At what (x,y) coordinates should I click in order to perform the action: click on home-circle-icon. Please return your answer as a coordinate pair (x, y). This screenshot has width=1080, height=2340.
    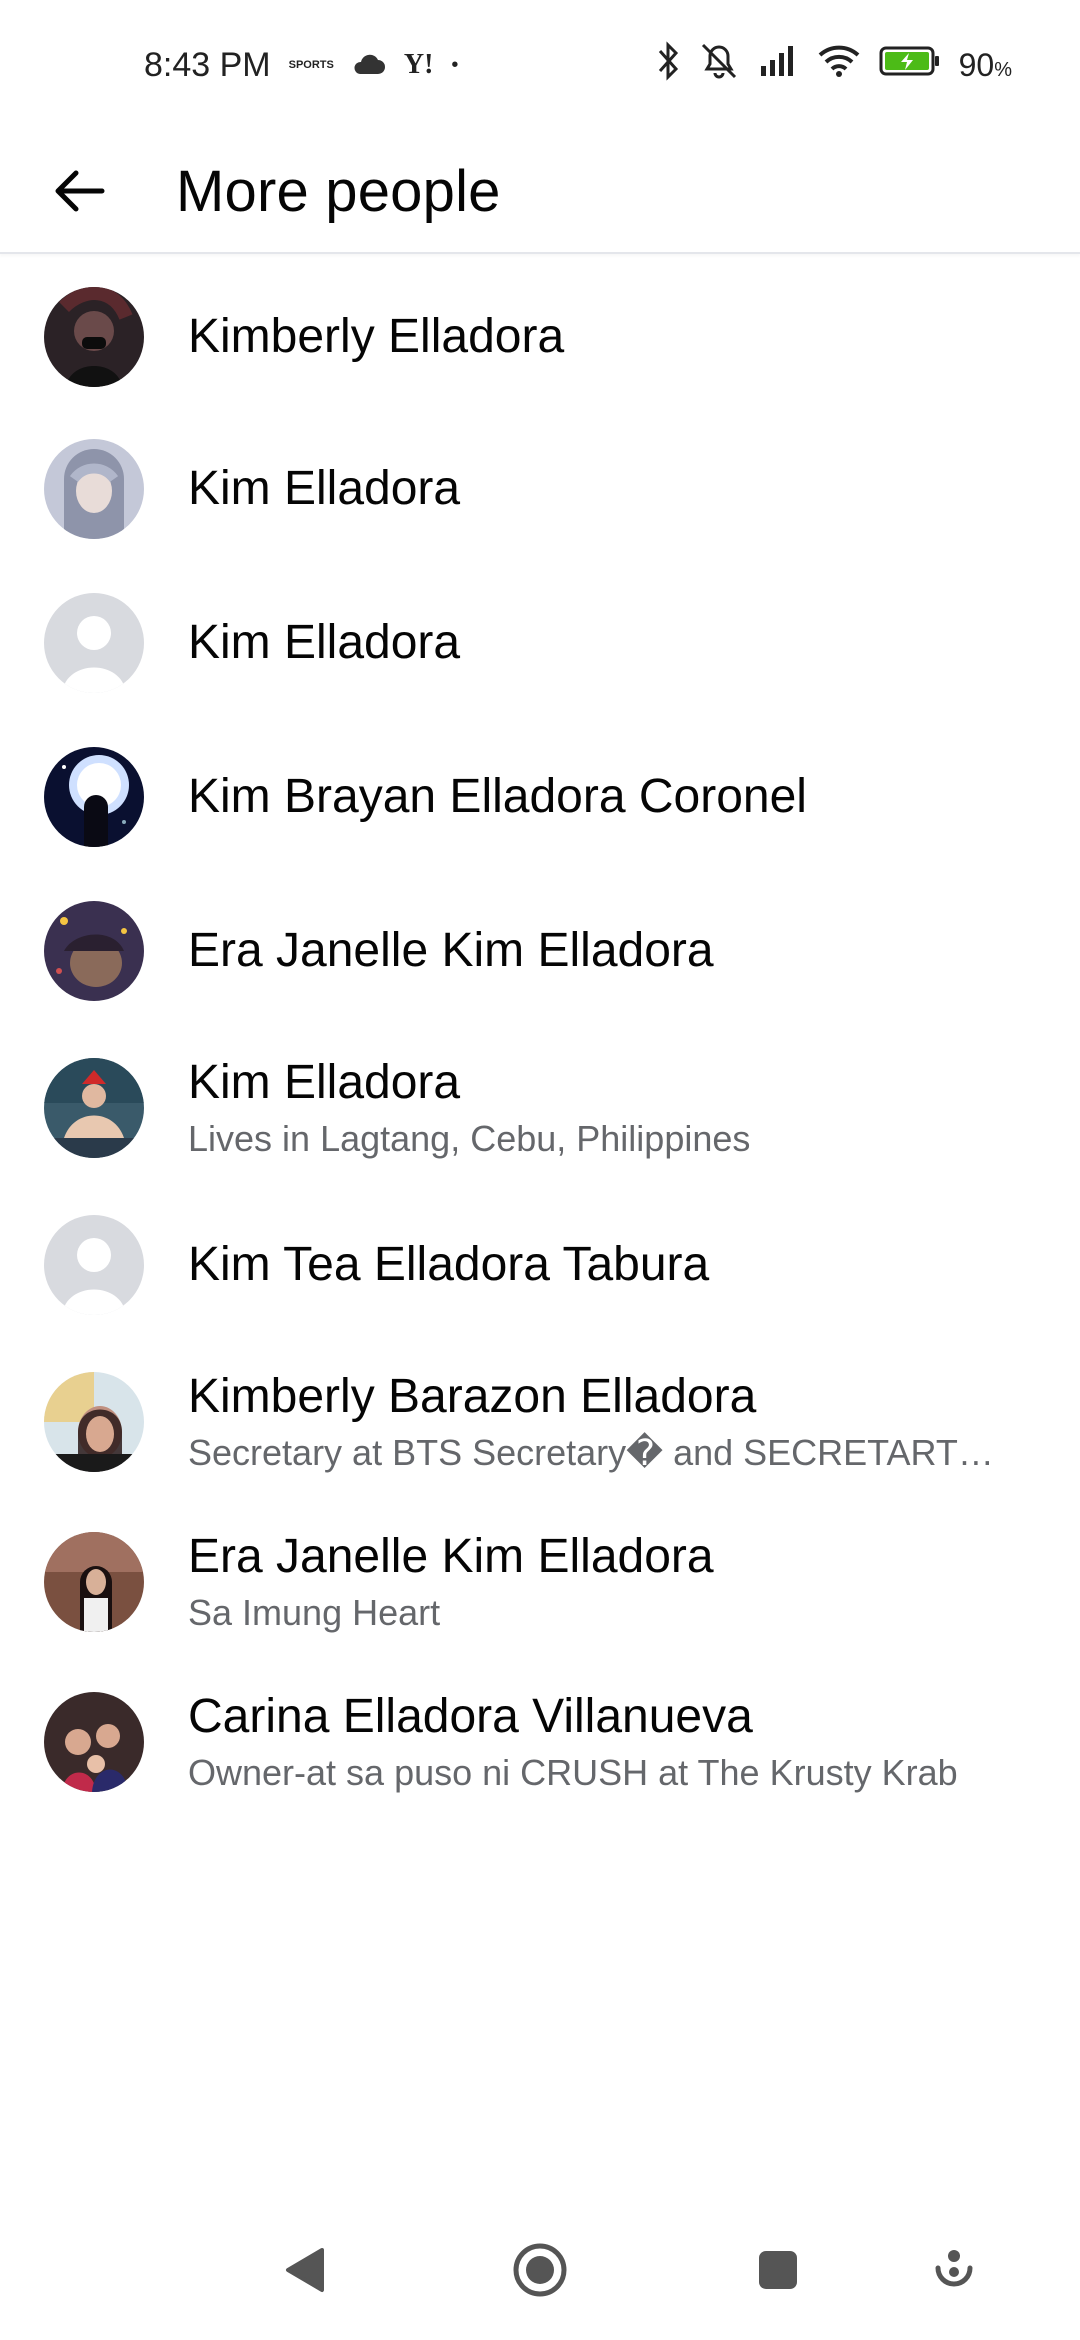
    Looking at the image, I should click on (540, 2270).